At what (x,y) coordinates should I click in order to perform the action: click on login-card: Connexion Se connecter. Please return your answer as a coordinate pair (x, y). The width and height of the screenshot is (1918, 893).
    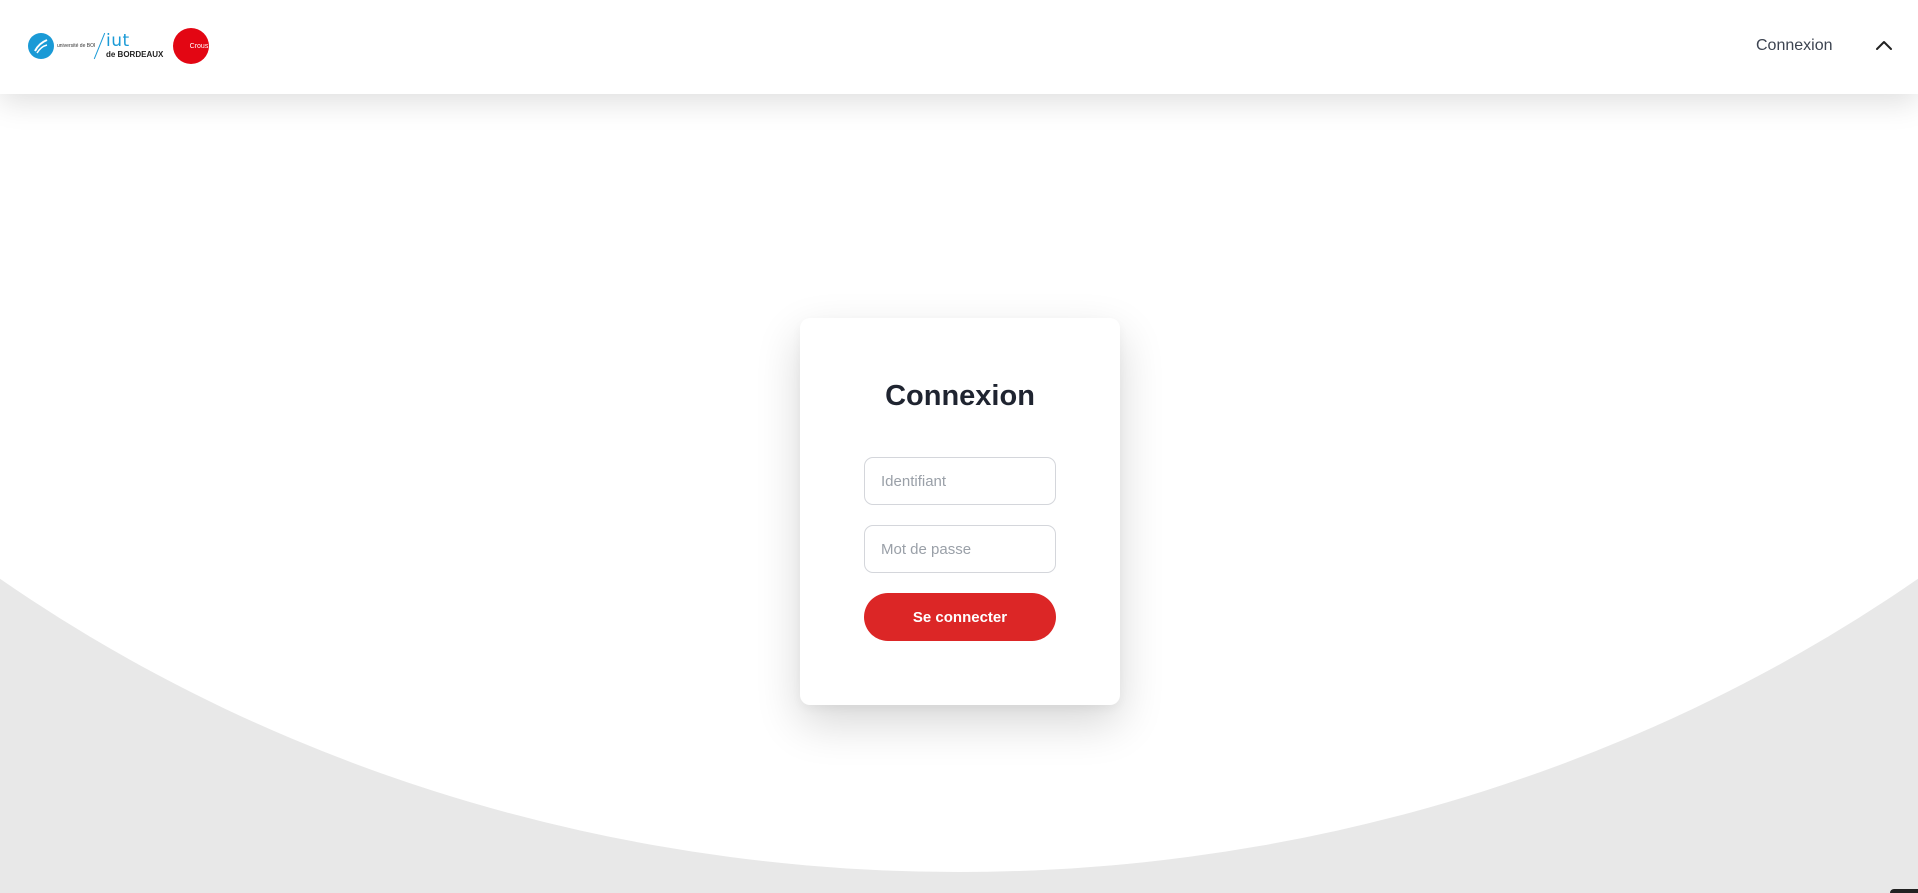
    Looking at the image, I should click on (960, 511).